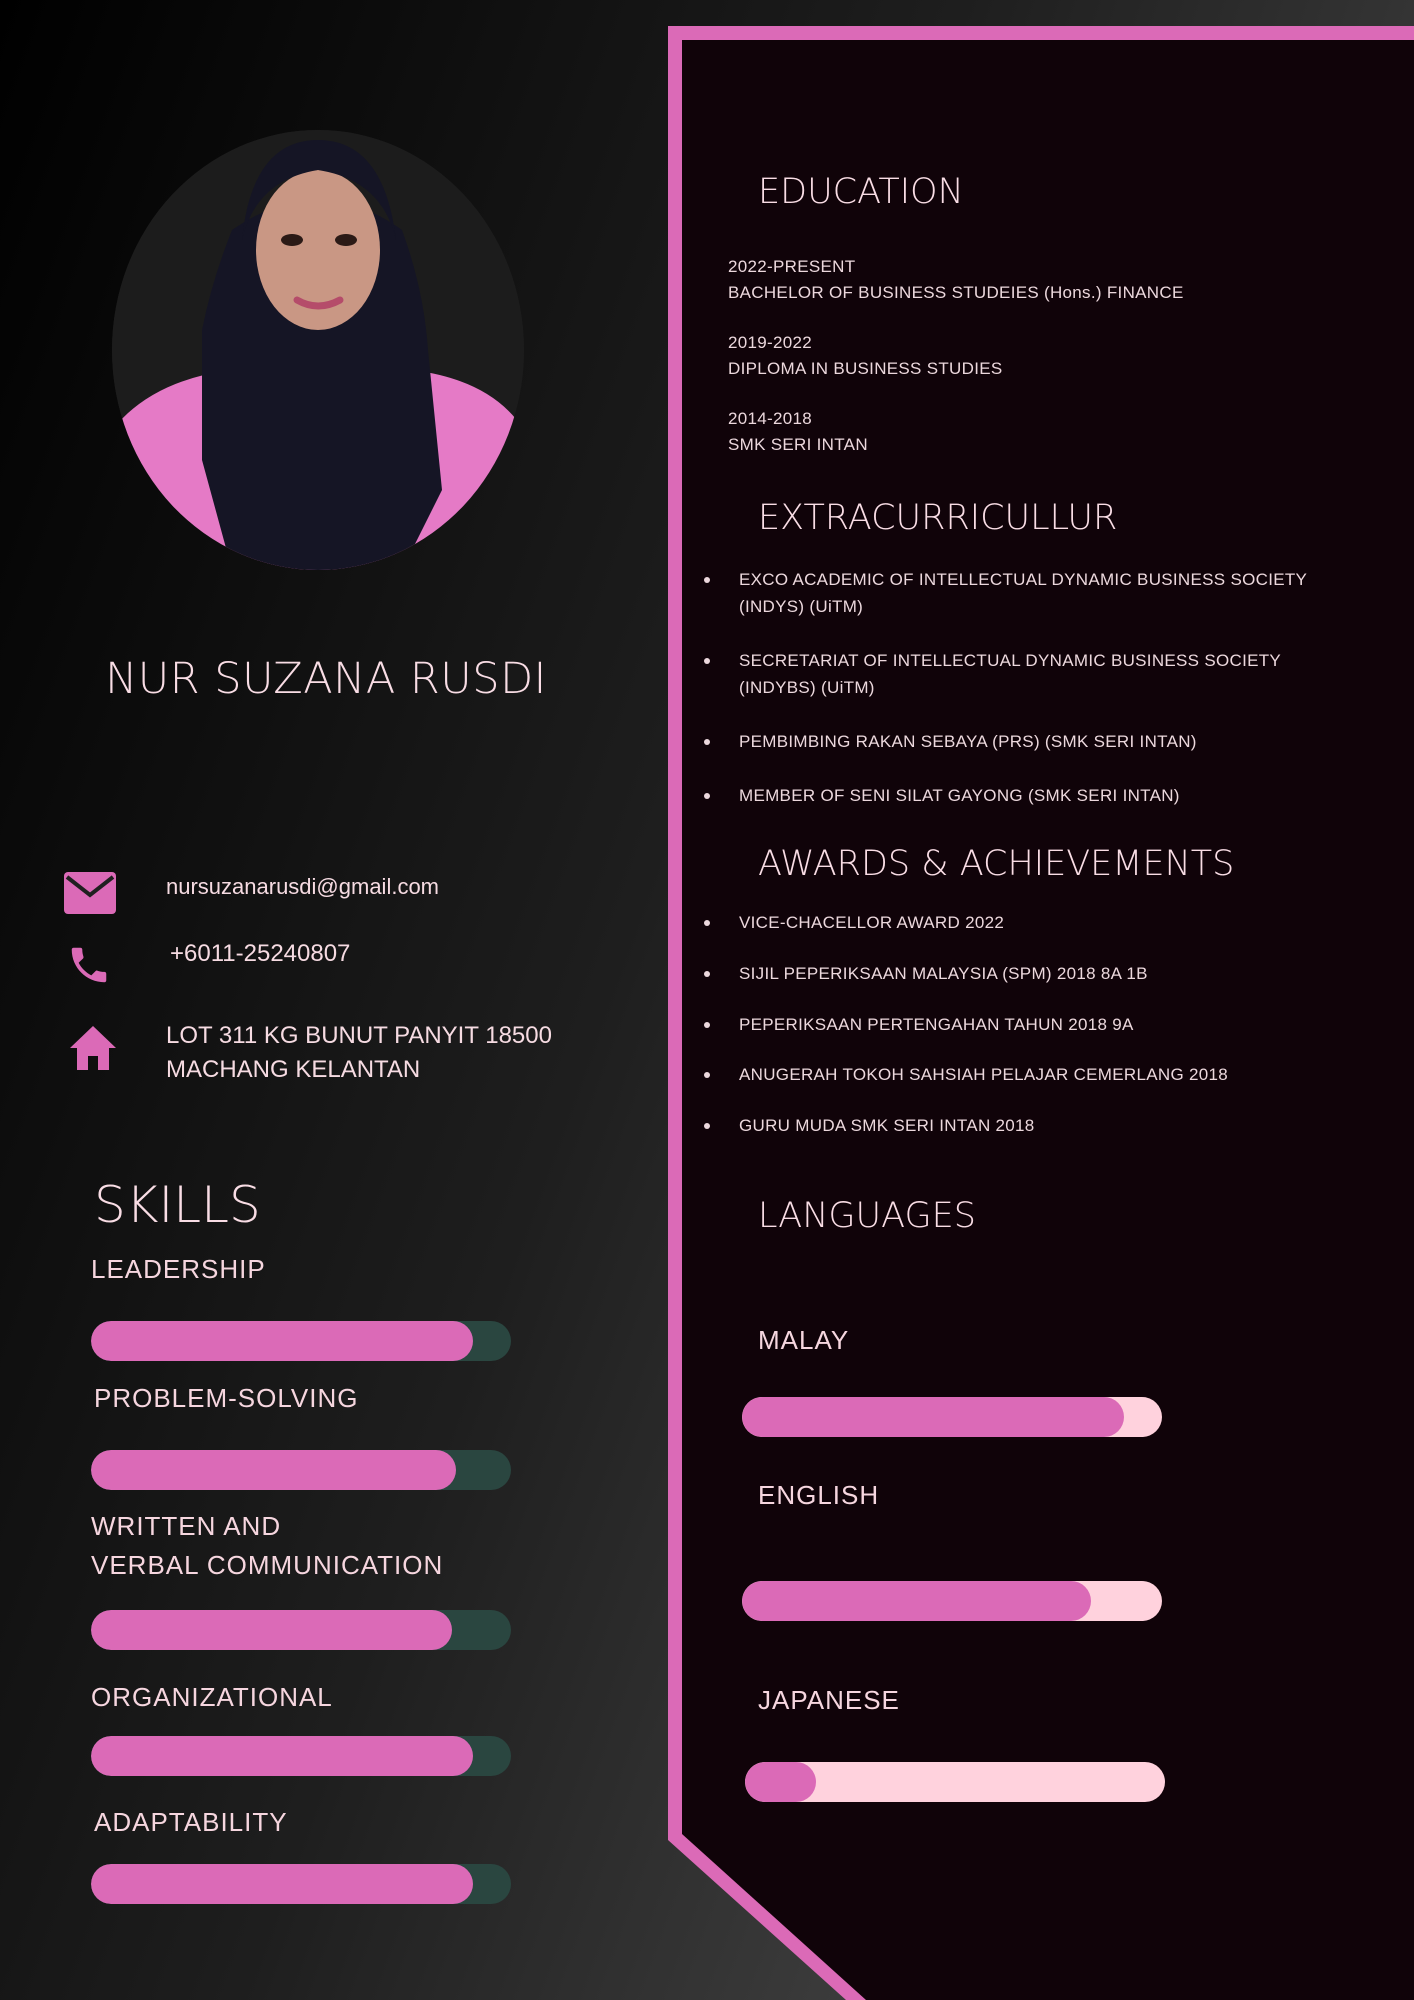  I want to click on skill-label: VERBAL COMMUNICATION, so click(267, 1565).